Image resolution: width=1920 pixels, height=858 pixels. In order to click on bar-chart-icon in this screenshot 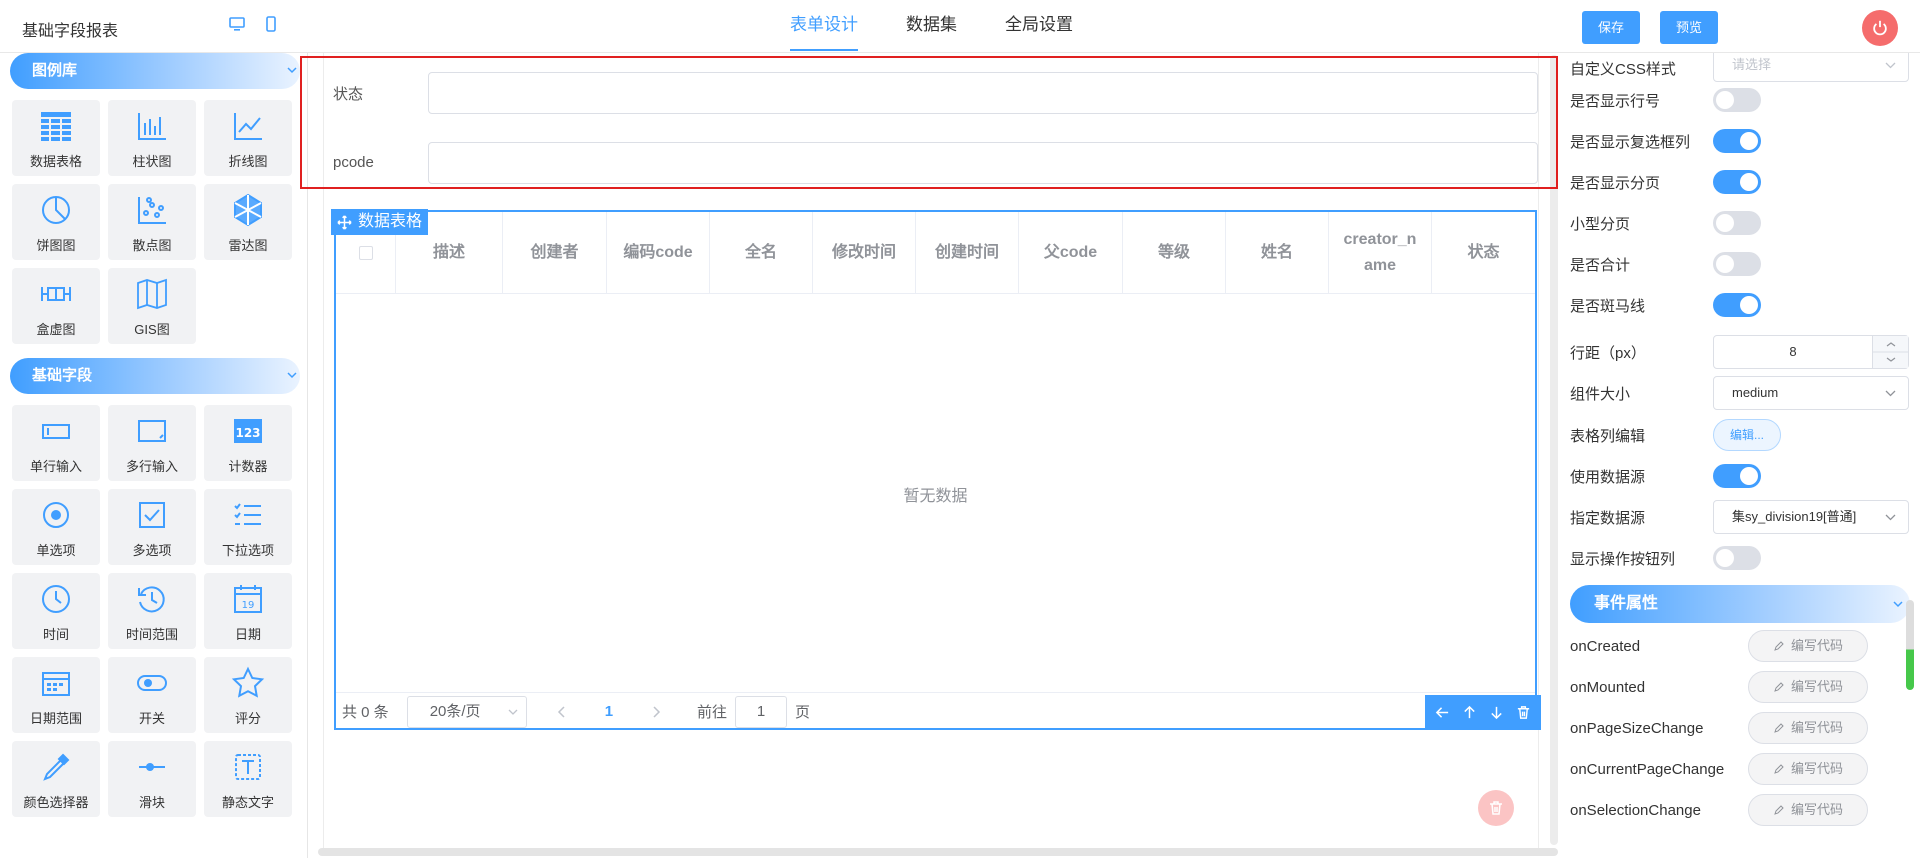, I will do `click(152, 126)`.